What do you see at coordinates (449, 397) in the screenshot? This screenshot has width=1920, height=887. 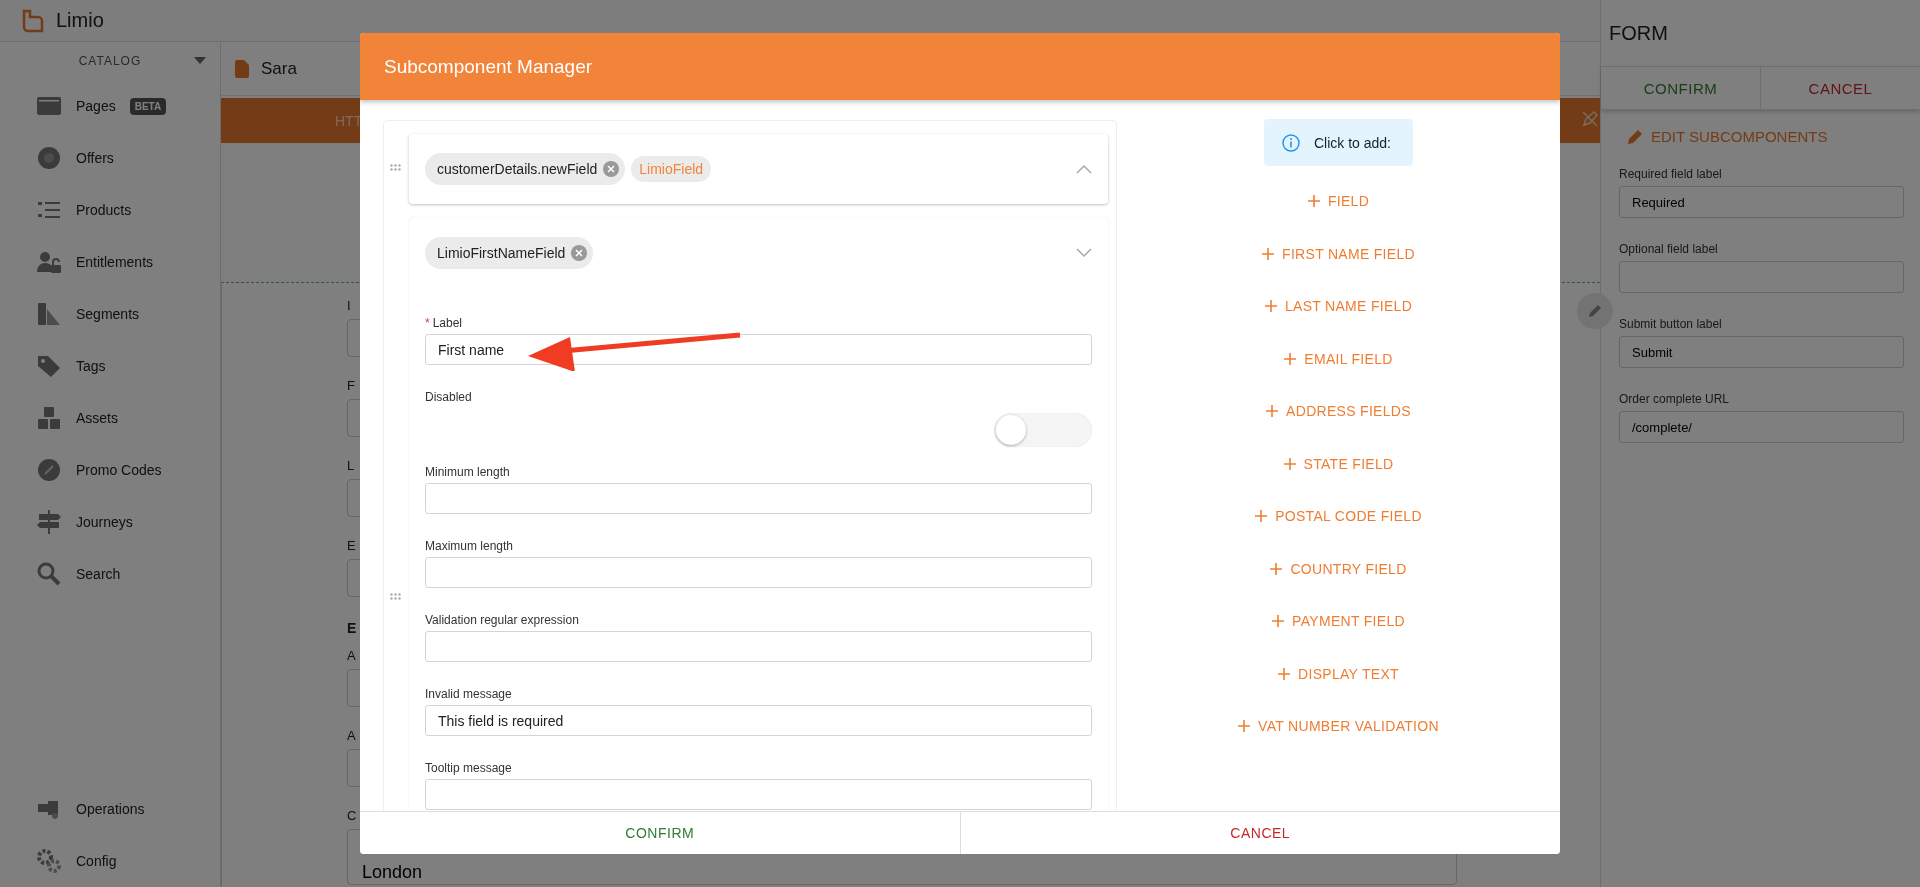 I see `field-label: Disabled` at bounding box center [449, 397].